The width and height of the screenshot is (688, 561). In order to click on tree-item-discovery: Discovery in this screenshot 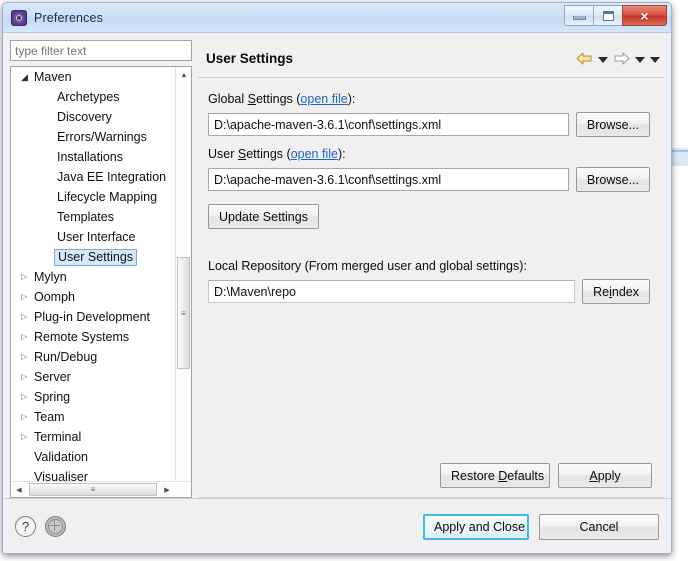, I will do `click(91, 117)`.